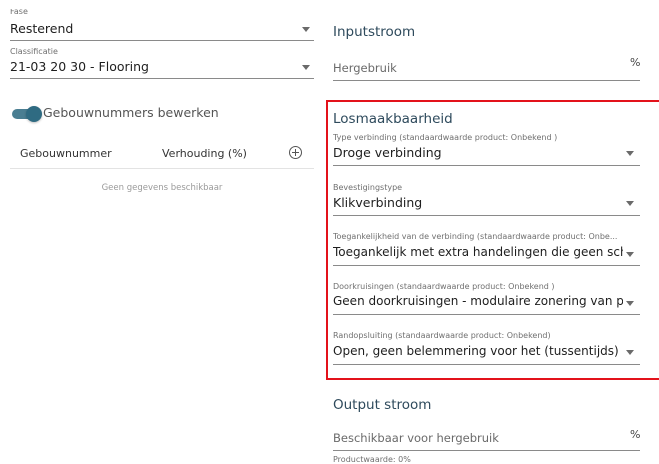 This screenshot has height=464, width=659. I want to click on type-verbinding-underline, so click(486, 165).